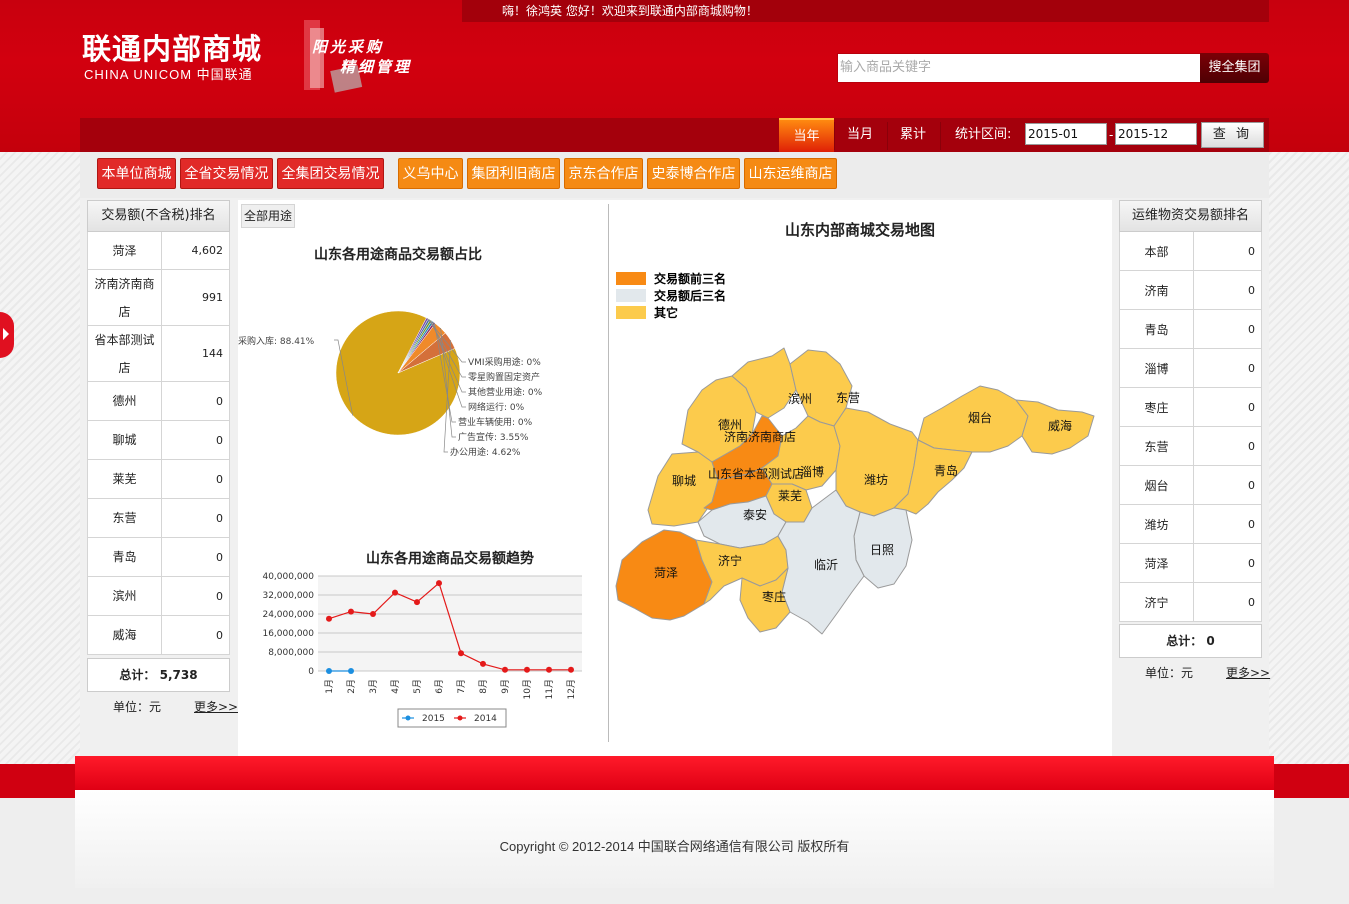 The height and width of the screenshot is (904, 1349). I want to click on total-value: 5,738, so click(178, 675).